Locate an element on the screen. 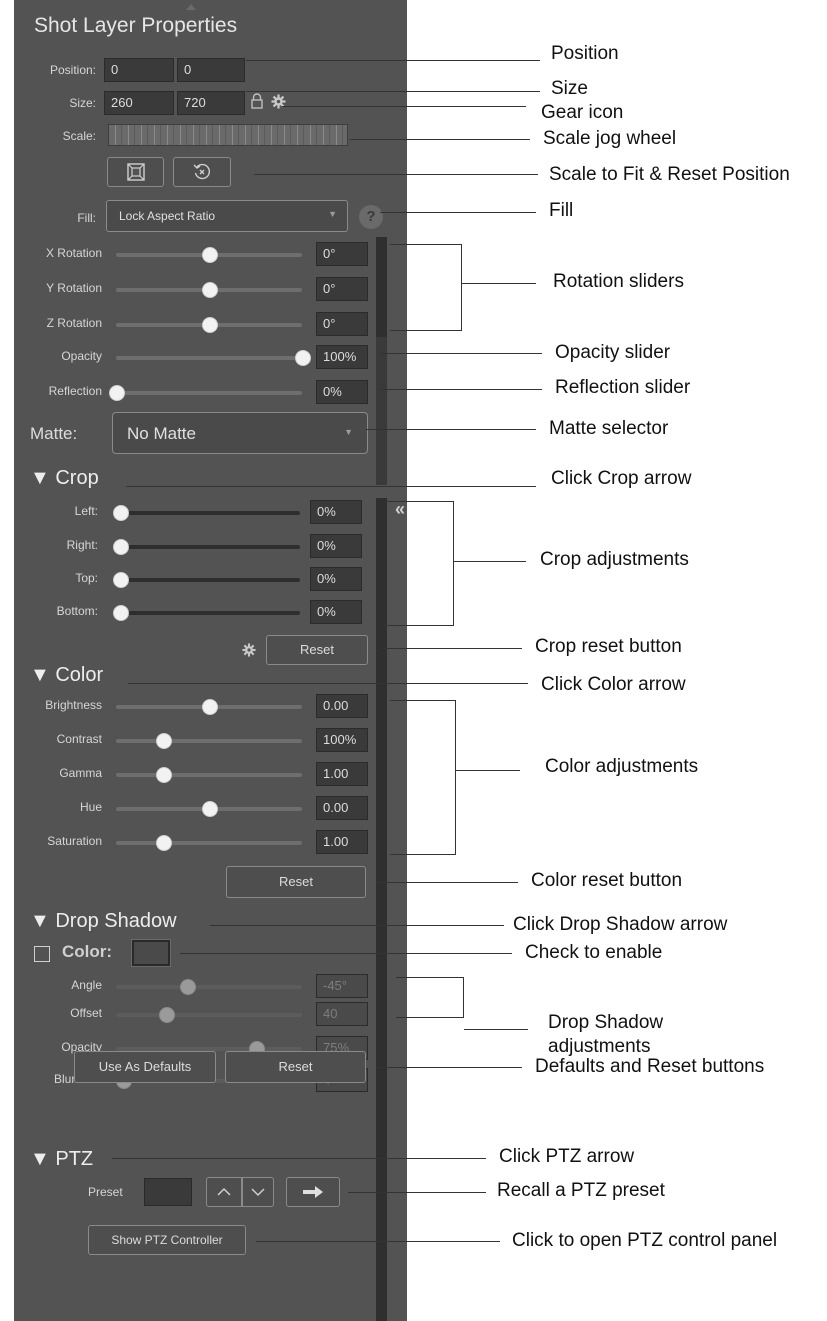 Image resolution: width=827 pixels, height=1321 pixels. size-height-field: 720 is located at coordinates (211, 103).